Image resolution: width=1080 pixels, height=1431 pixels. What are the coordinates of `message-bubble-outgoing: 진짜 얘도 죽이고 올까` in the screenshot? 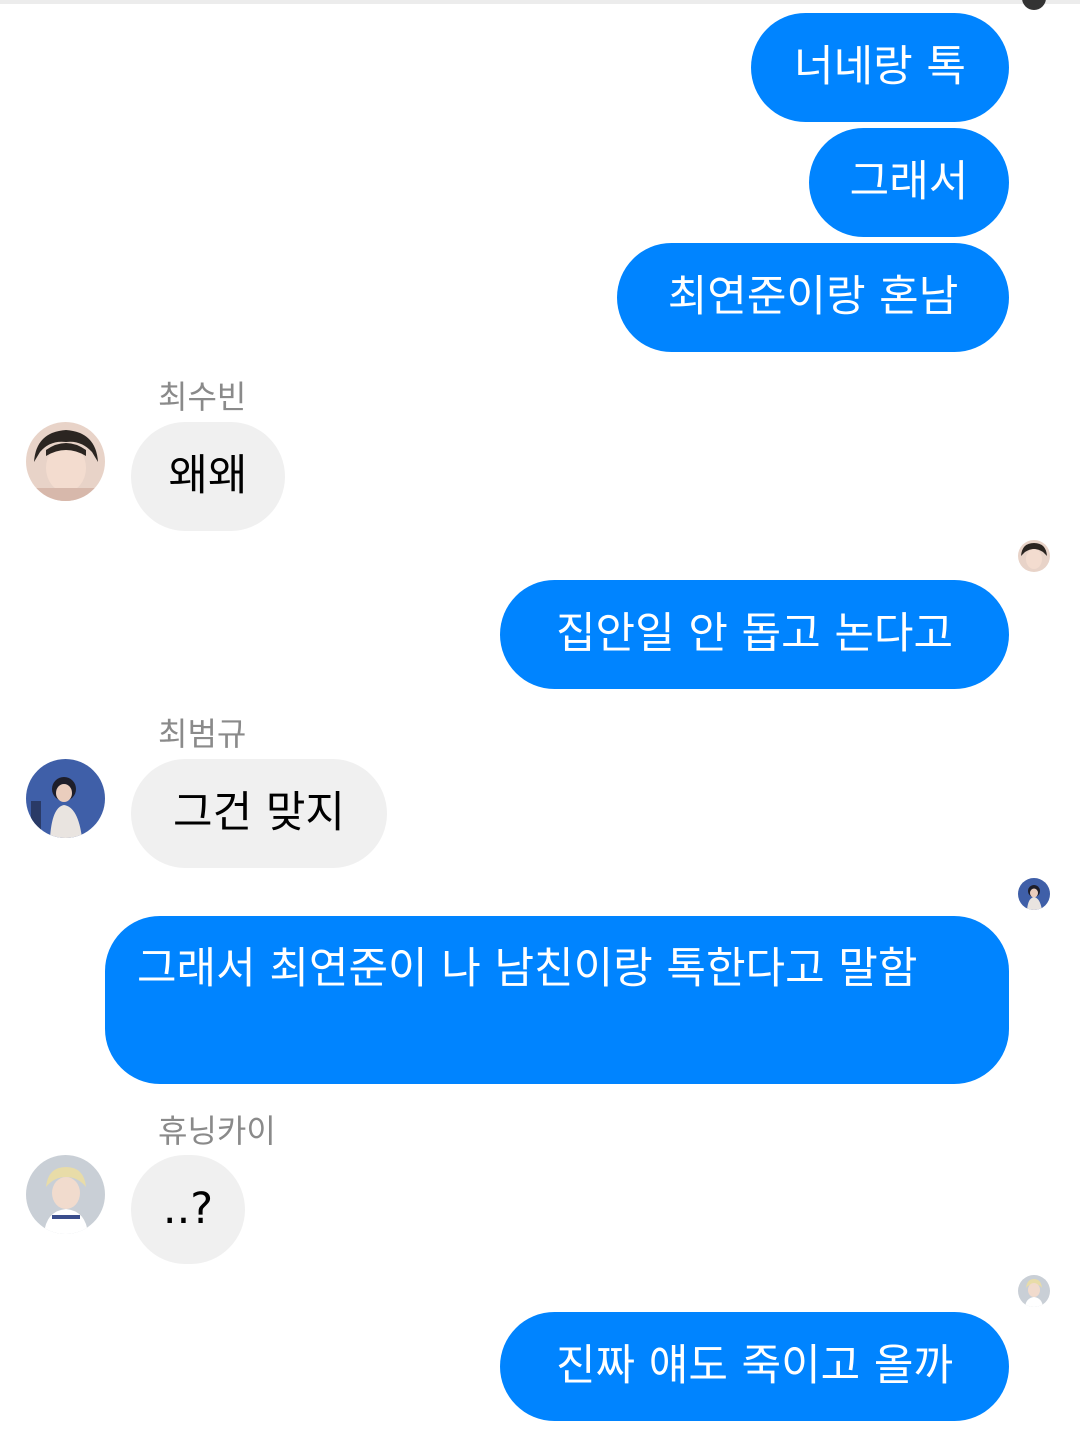 It's located at (754, 1366).